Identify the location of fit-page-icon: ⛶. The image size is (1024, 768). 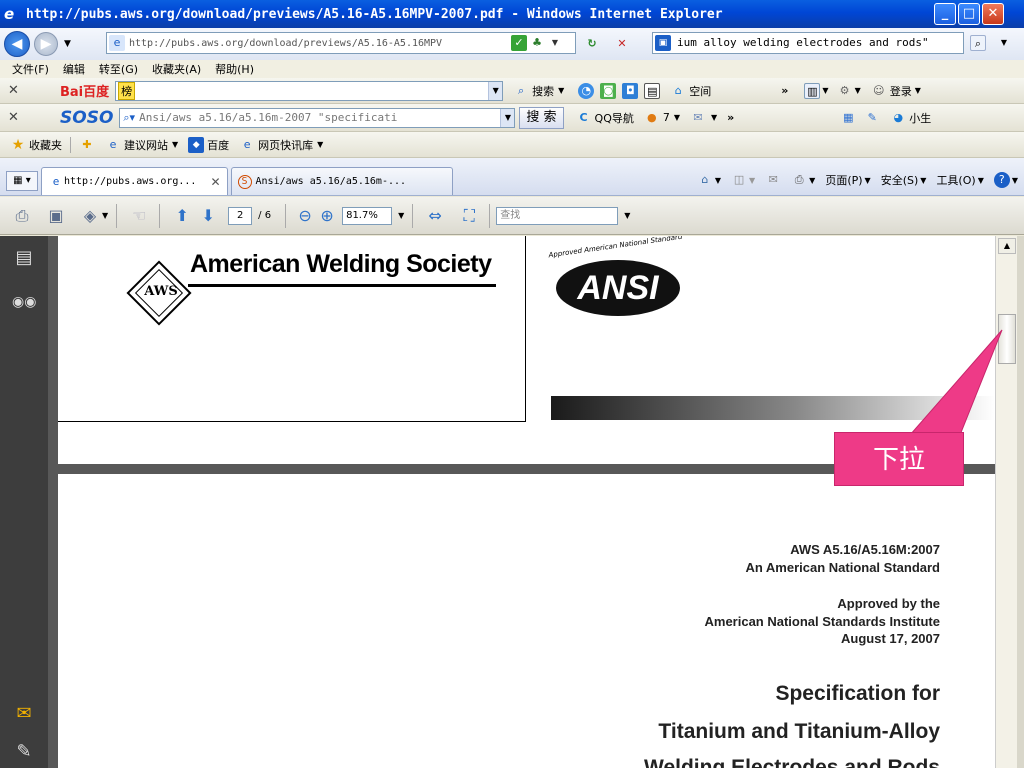
(469, 216).